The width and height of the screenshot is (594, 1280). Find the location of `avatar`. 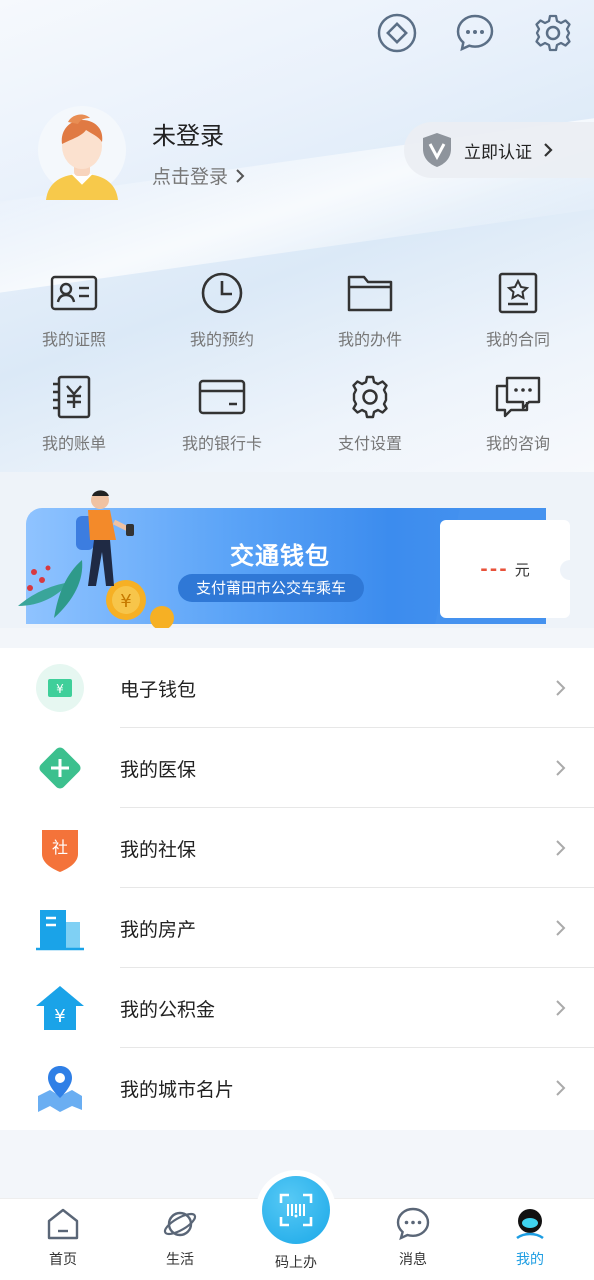

avatar is located at coordinates (82, 154).